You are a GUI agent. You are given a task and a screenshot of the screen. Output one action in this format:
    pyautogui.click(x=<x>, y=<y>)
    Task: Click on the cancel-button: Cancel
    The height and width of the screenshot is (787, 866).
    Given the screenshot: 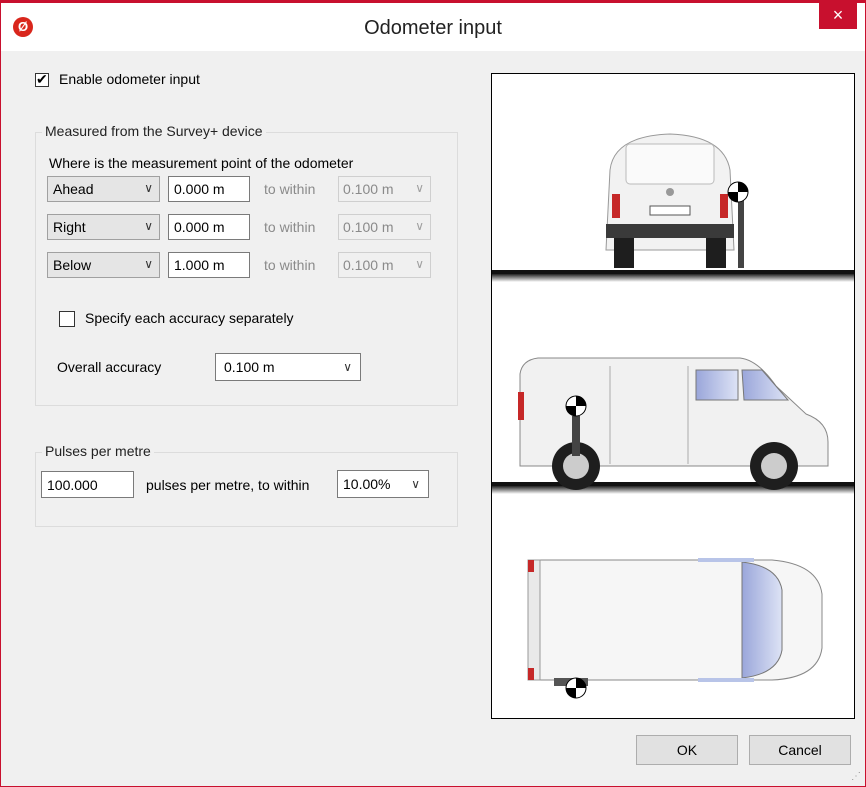 What is the action you would take?
    pyautogui.click(x=800, y=750)
    